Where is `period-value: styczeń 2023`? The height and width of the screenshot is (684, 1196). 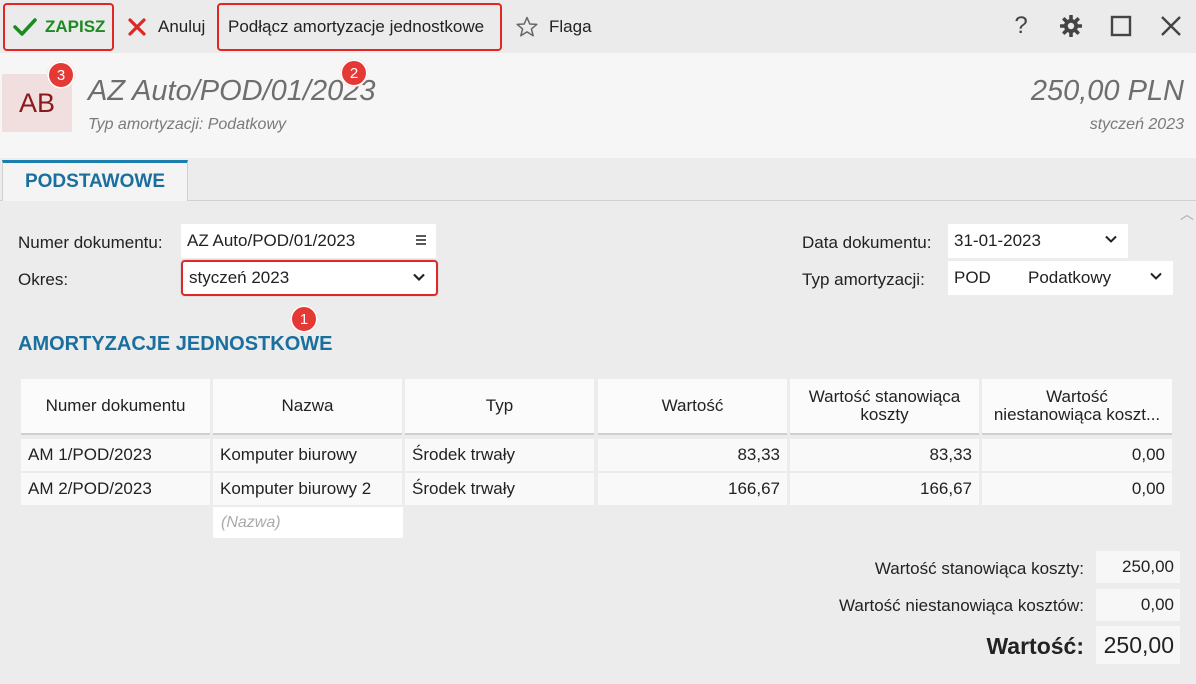
period-value: styczeń 2023 is located at coordinates (239, 277).